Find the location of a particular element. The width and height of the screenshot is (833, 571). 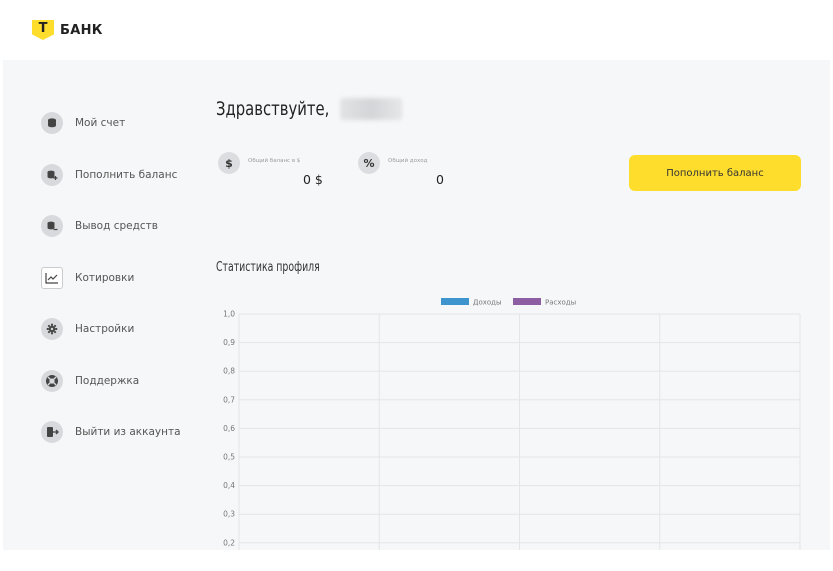

logo-shield-icon: Т is located at coordinates (43, 30).